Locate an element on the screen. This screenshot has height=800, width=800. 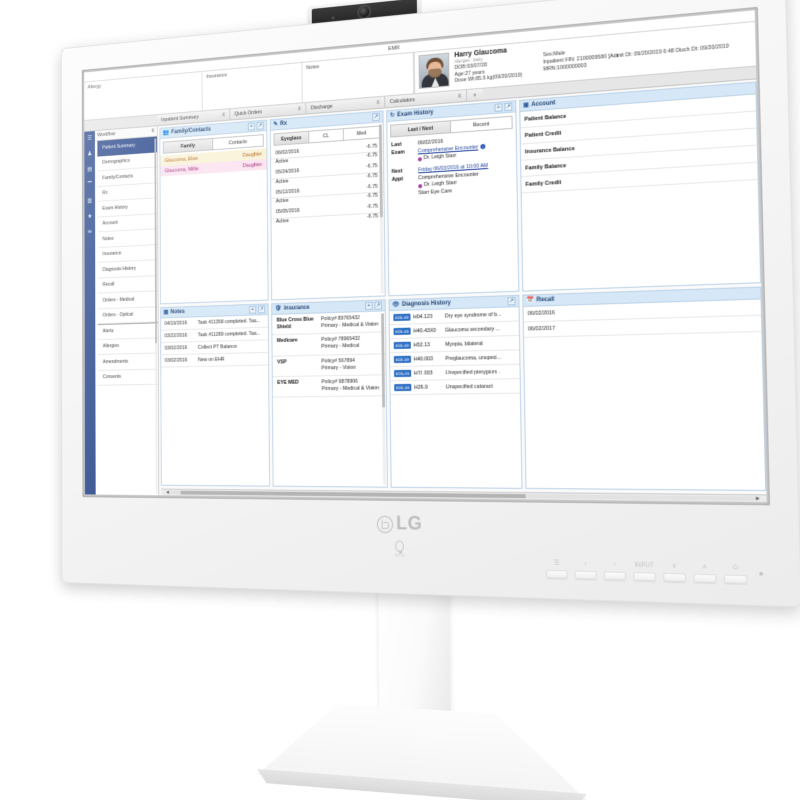
next-appt-doctor: Dr. Leigh Starr is located at coordinates (465, 183).